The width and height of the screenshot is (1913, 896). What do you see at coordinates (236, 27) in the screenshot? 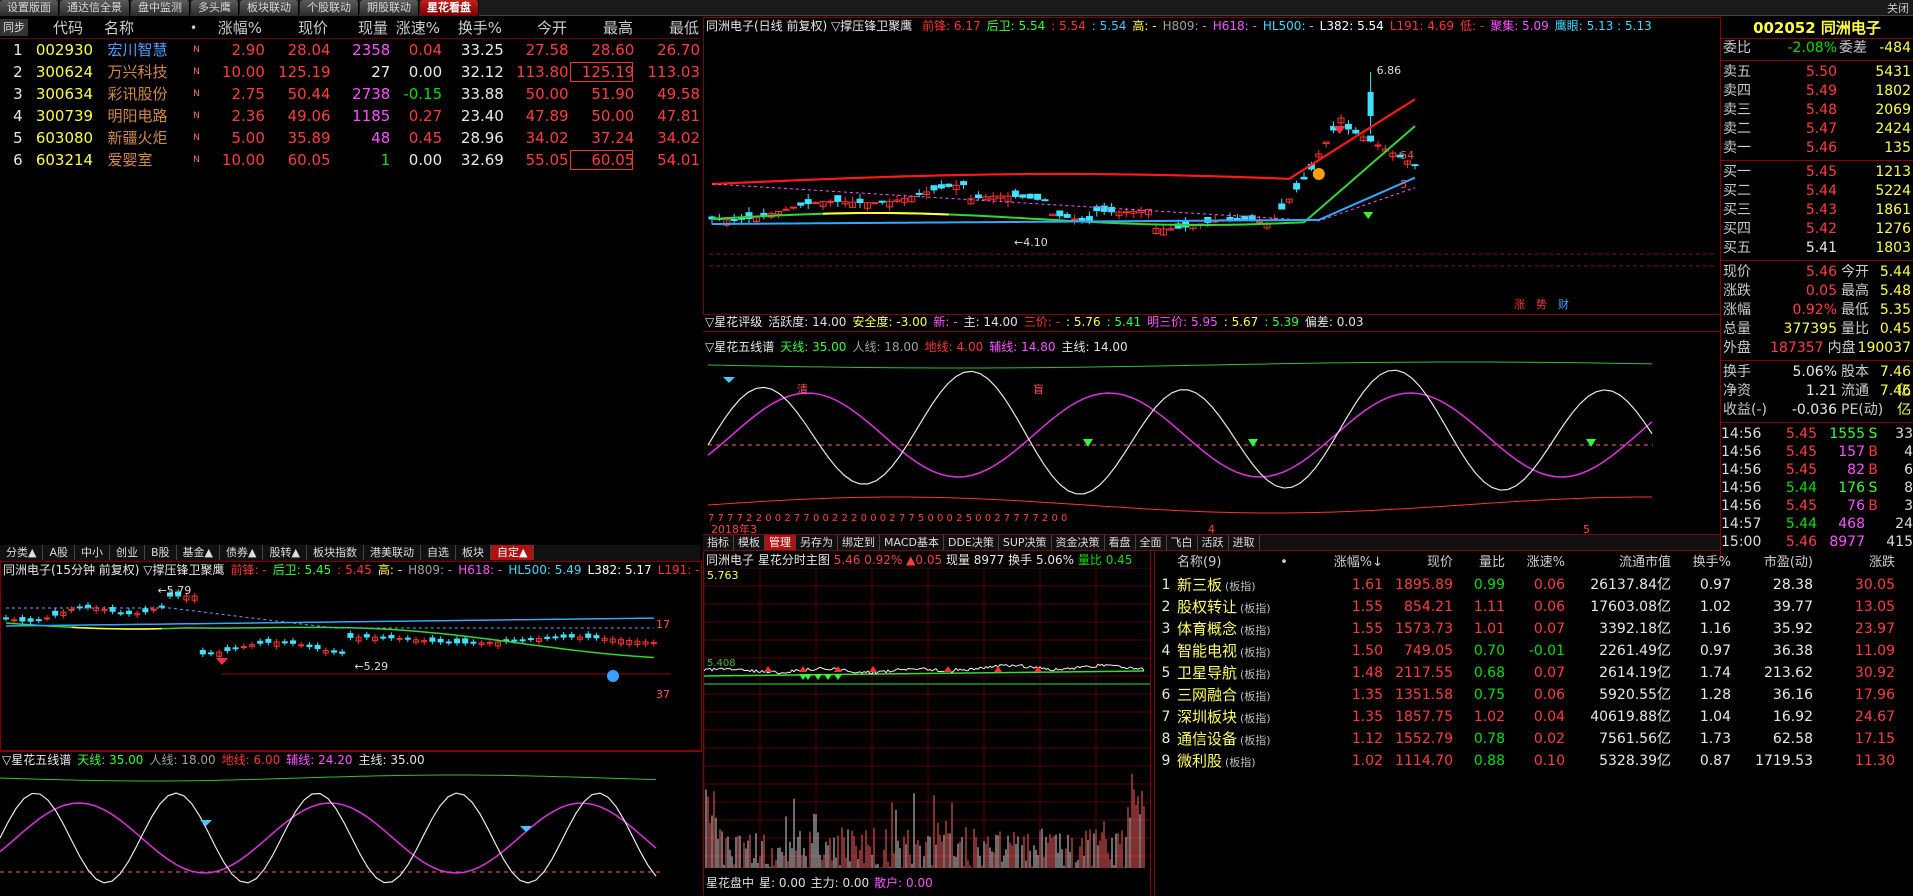
I see `col-chg: 涨幅%` at bounding box center [236, 27].